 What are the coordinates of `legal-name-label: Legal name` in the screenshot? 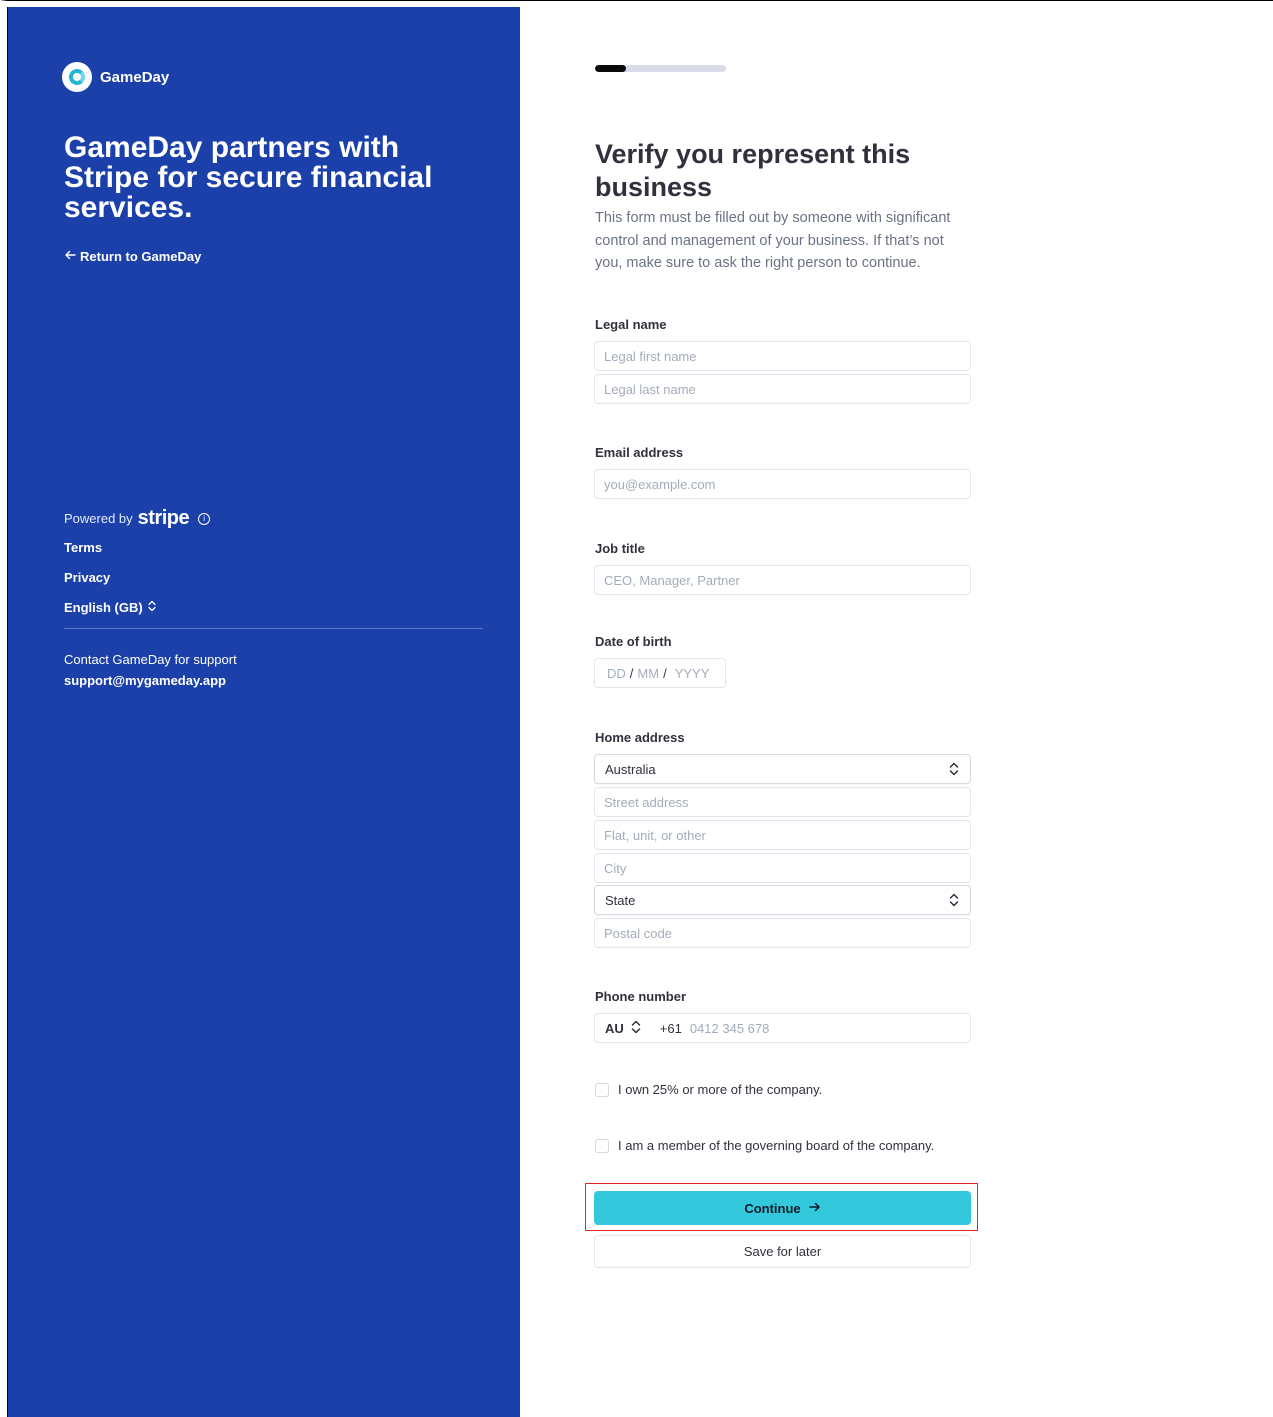 It's located at (631, 324).